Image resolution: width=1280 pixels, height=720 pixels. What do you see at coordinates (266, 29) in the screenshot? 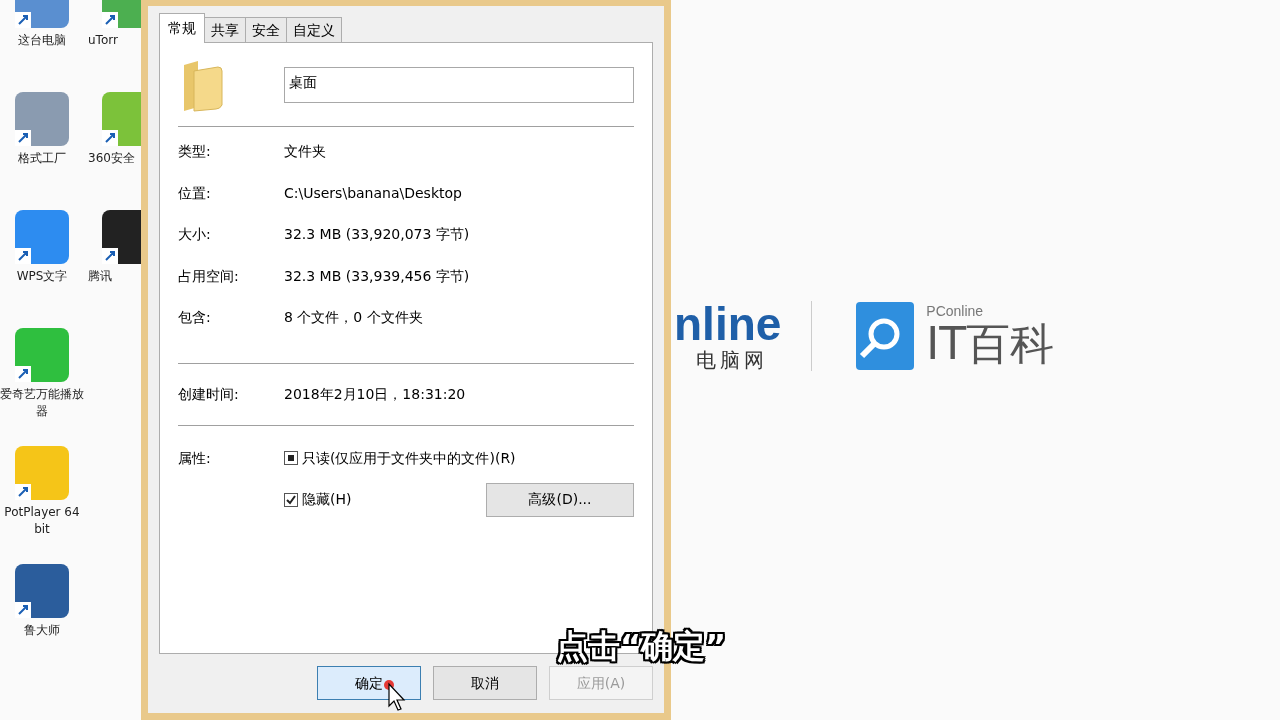
I see `tab: 安全` at bounding box center [266, 29].